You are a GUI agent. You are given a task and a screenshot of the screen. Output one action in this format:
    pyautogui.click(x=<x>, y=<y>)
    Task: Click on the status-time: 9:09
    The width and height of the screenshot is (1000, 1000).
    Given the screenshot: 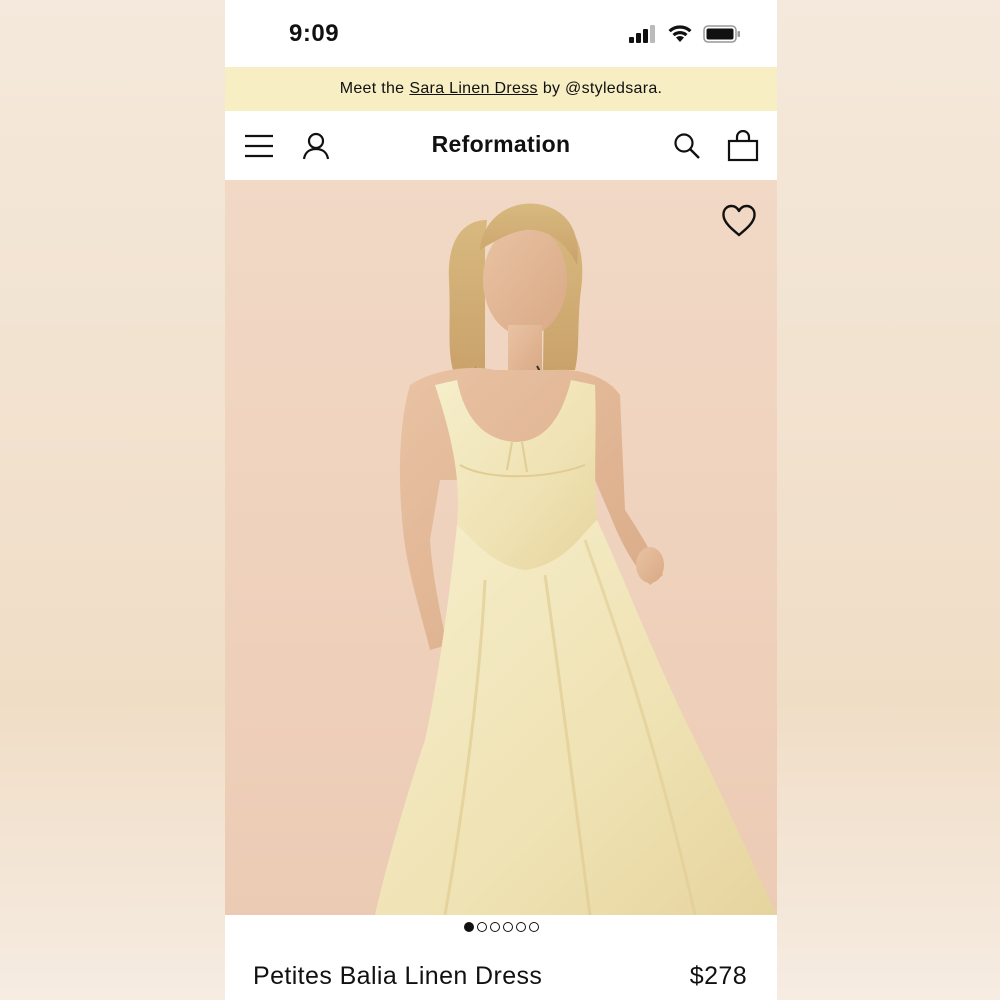 What is the action you would take?
    pyautogui.click(x=314, y=33)
    